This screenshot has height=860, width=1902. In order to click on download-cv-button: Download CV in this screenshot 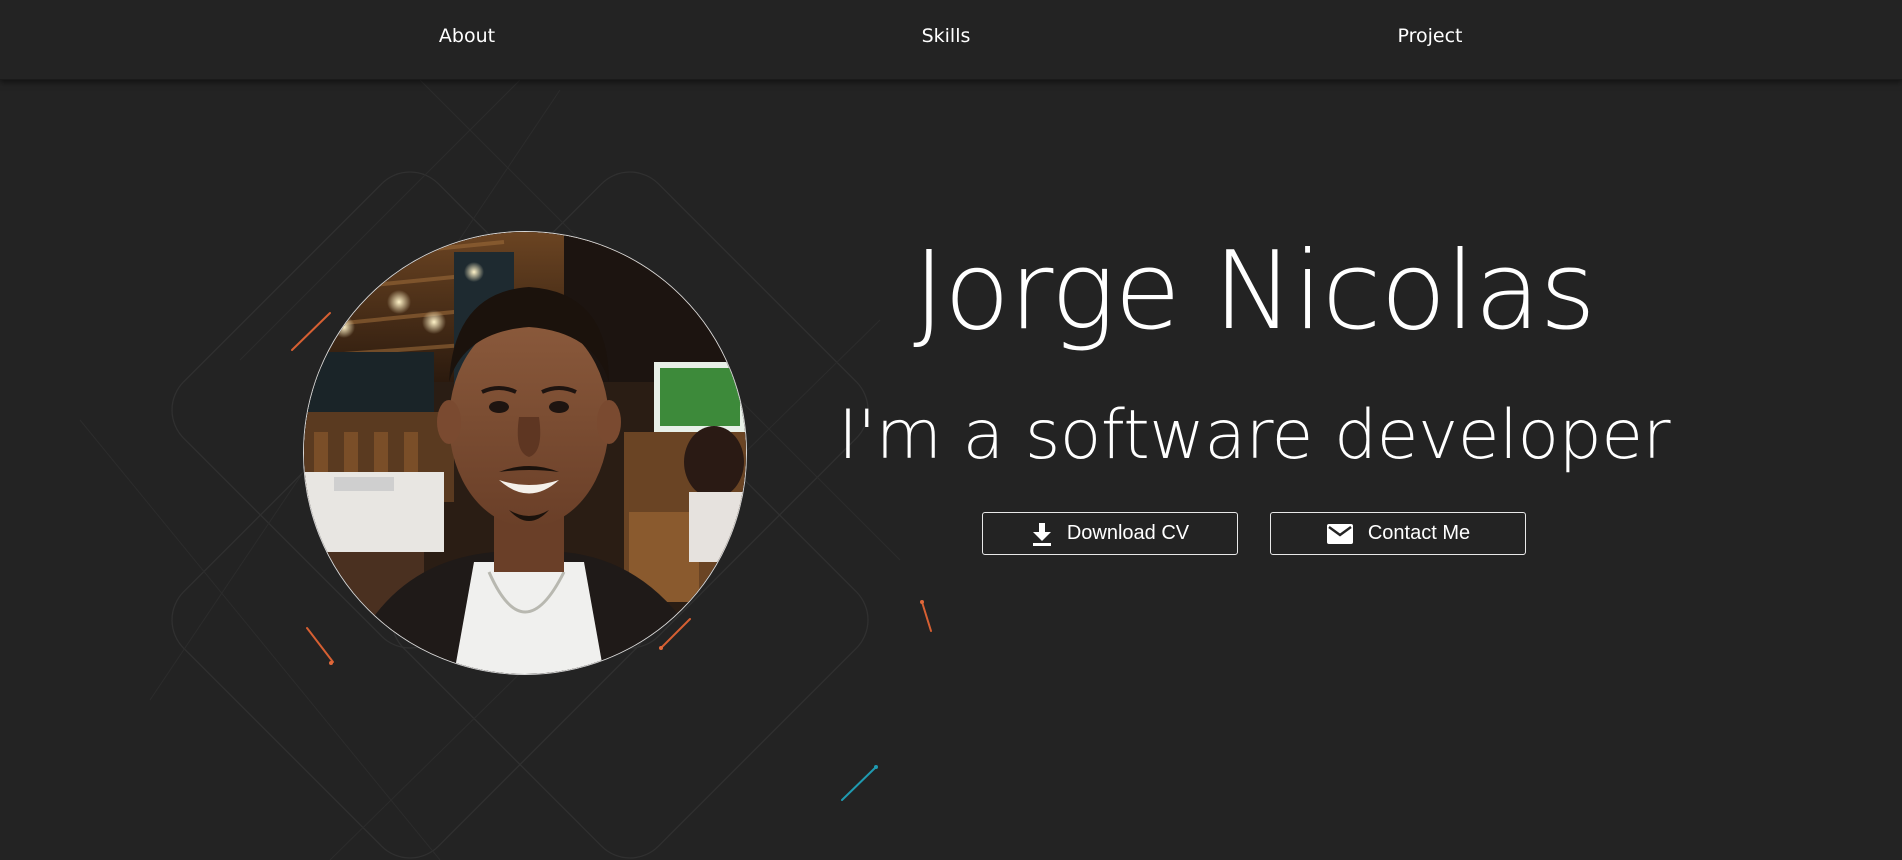, I will do `click(1110, 533)`.